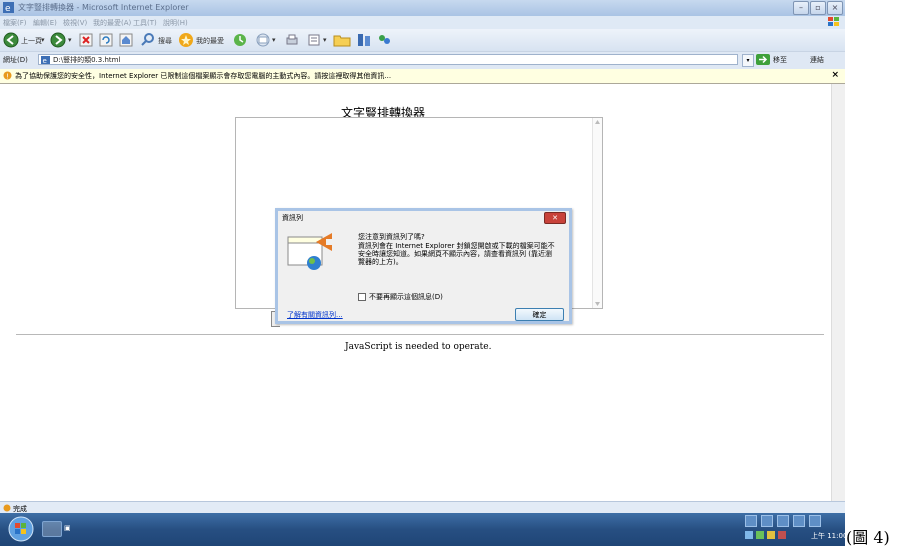  What do you see at coordinates (15, 23) in the screenshot?
I see `menu-file: 檔案(F)` at bounding box center [15, 23].